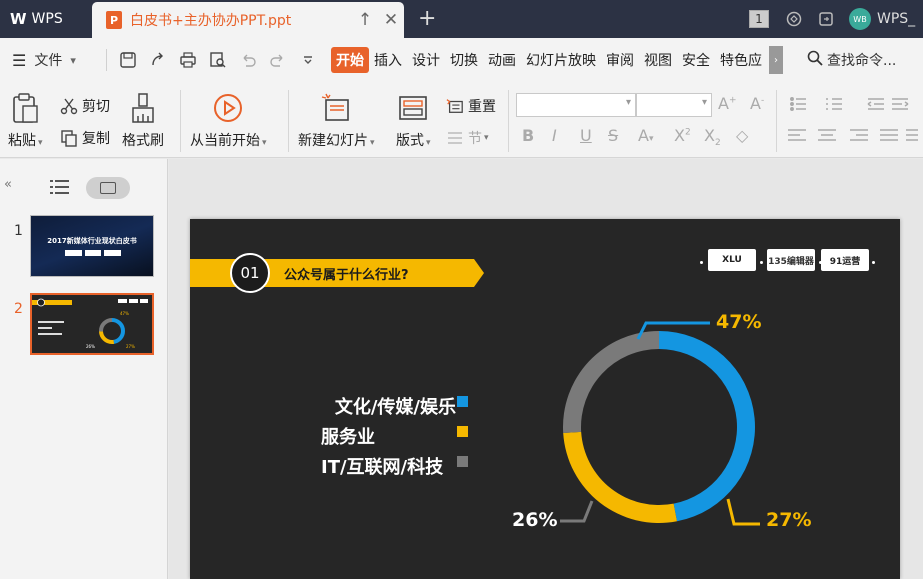 The width and height of the screenshot is (923, 579). I want to click on slide-thumbnail-image: 2017新媒体行业现状白皮书, so click(92, 246).